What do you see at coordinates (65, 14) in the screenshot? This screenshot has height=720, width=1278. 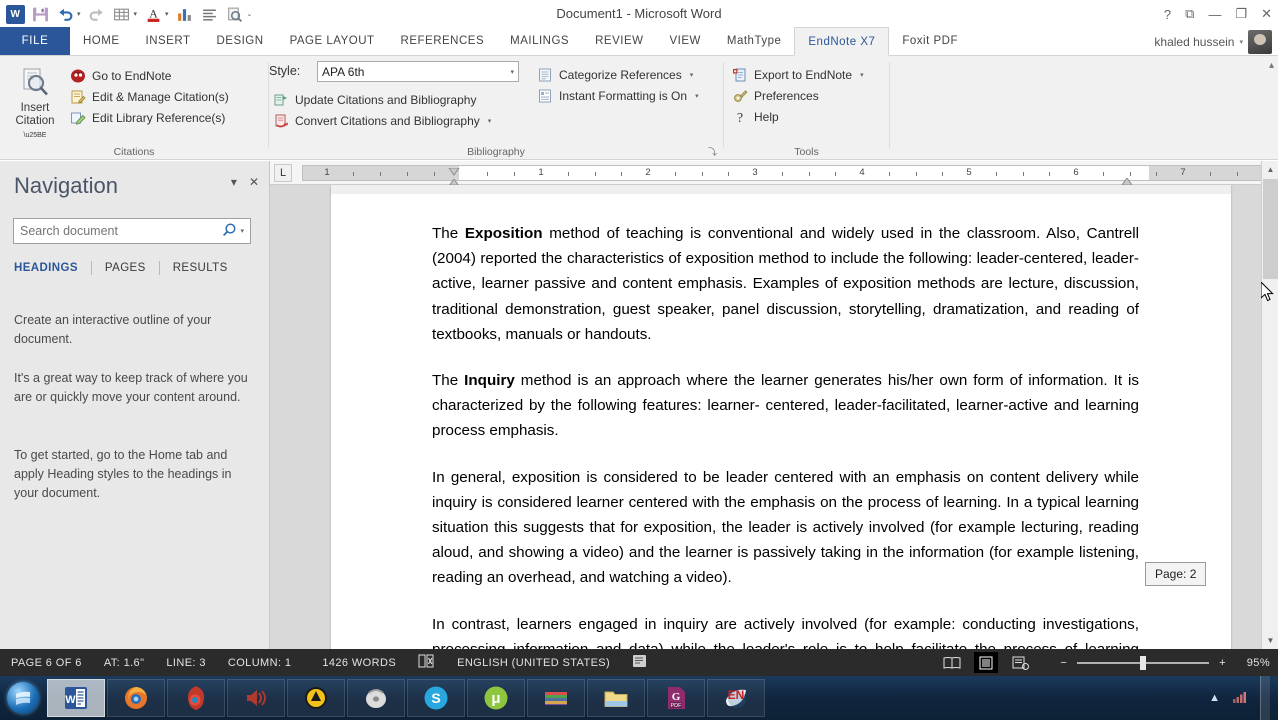 I see `undo-icon` at bounding box center [65, 14].